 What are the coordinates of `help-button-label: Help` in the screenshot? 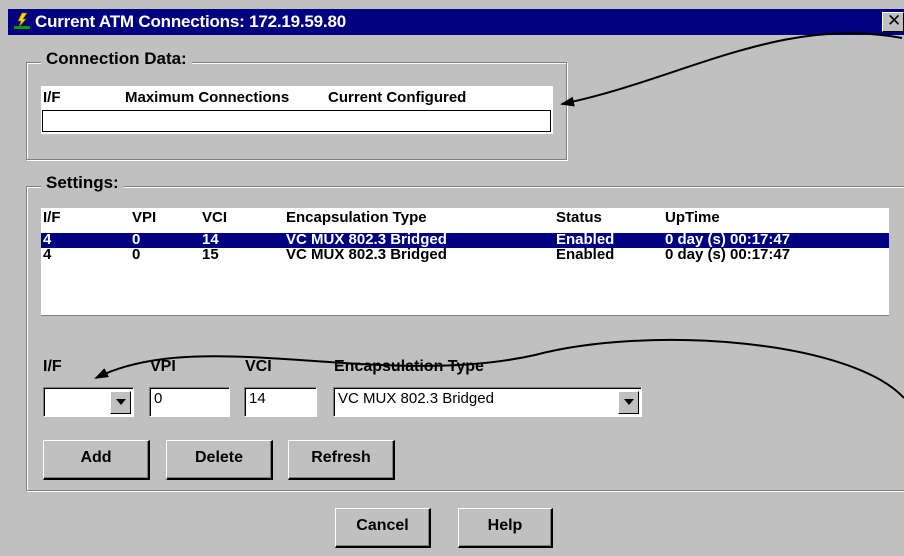 It's located at (505, 525).